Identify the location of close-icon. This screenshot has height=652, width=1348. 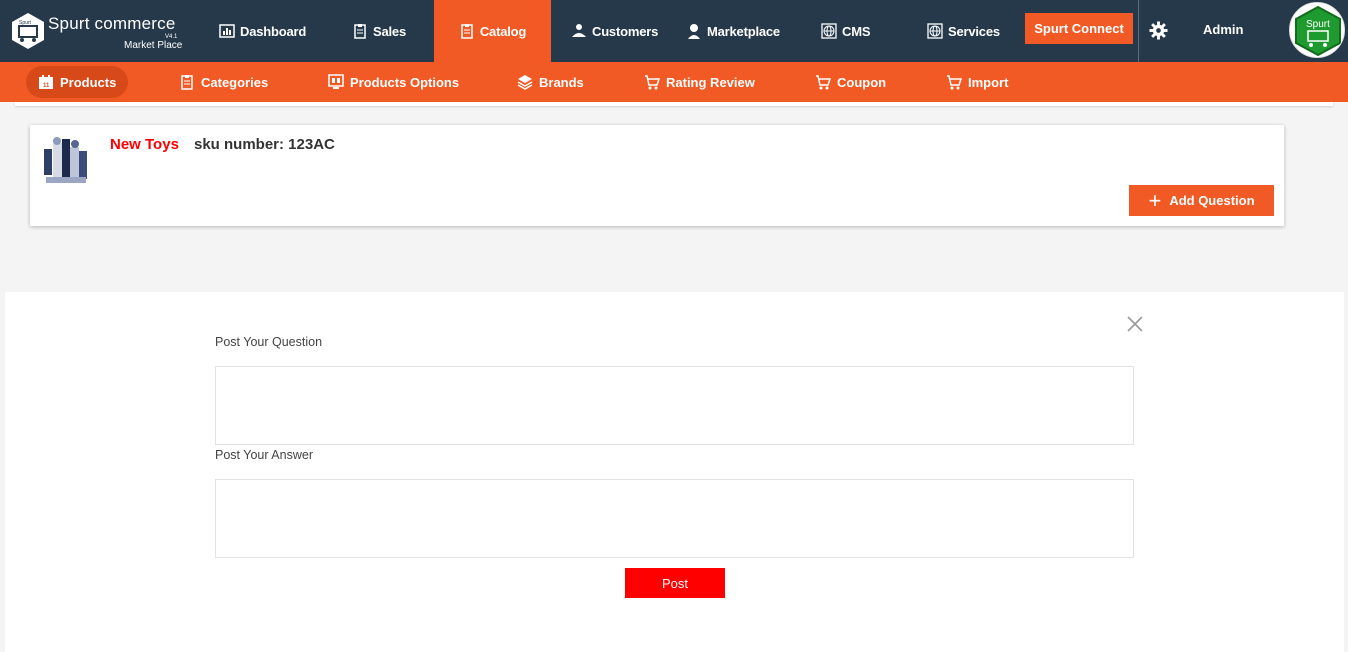
(1135, 324).